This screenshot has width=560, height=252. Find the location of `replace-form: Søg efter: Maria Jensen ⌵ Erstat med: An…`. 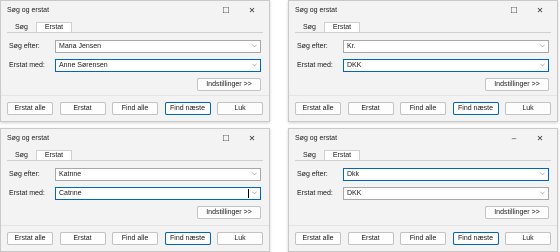

replace-form: Søg efter: Maria Jensen ⌵ Erstat med: An… is located at coordinates (135, 53).